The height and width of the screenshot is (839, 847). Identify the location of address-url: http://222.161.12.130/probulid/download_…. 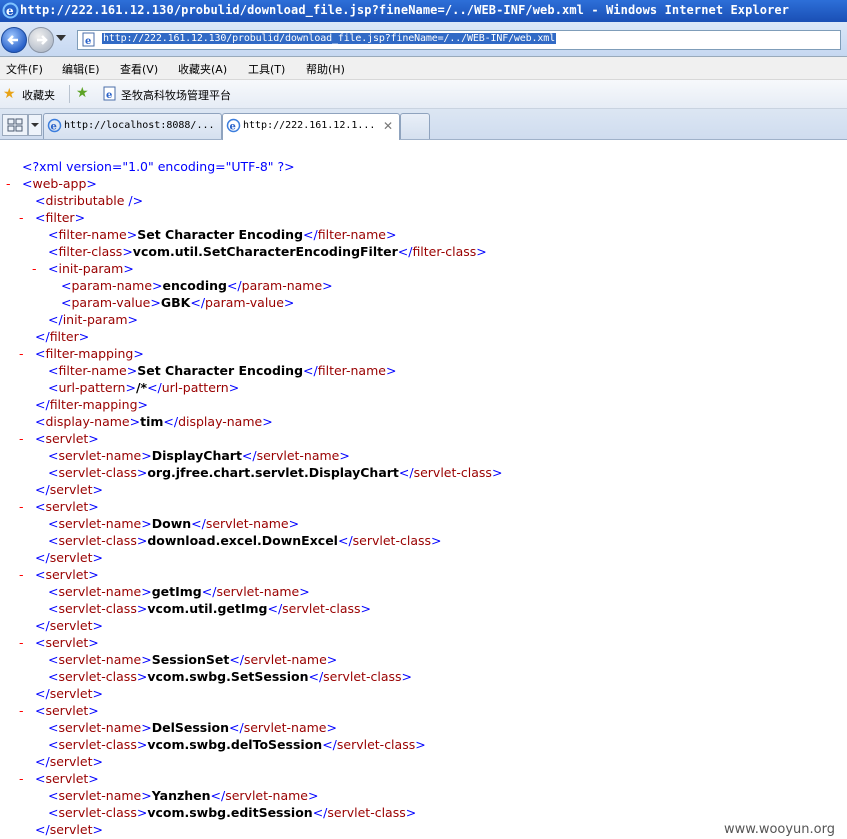
(329, 38).